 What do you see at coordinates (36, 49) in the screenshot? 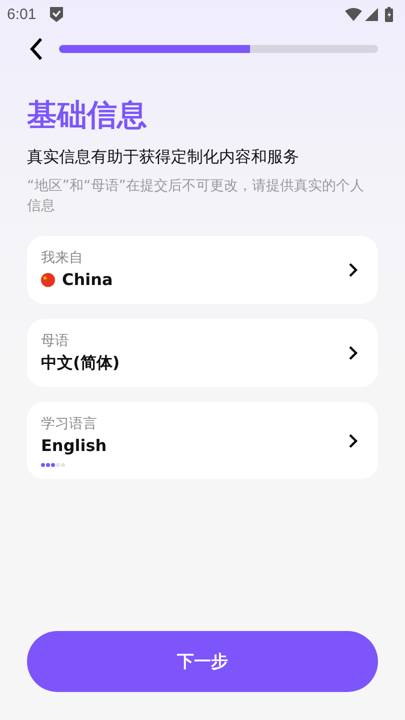
I see `back-button` at bounding box center [36, 49].